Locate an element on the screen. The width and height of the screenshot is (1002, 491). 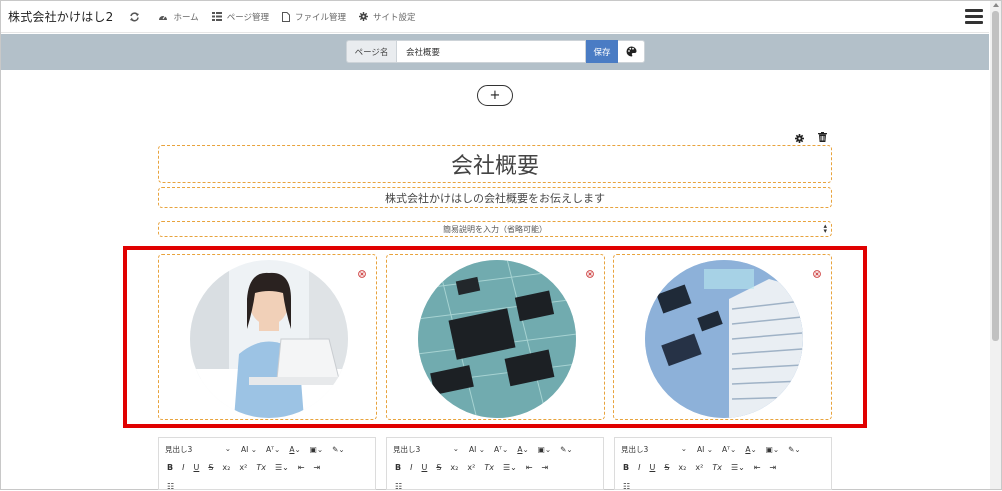
image-building-circuit is located at coordinates (724, 339).